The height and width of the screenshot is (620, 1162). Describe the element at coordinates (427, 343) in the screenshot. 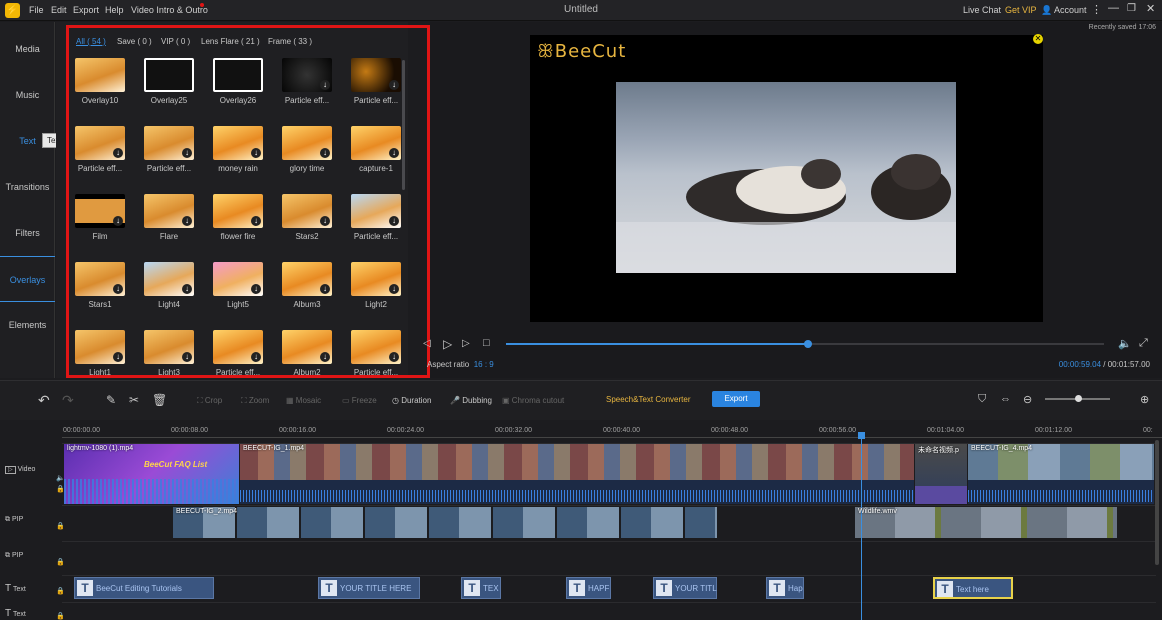

I see `prev-frame-icon: ◁` at that location.